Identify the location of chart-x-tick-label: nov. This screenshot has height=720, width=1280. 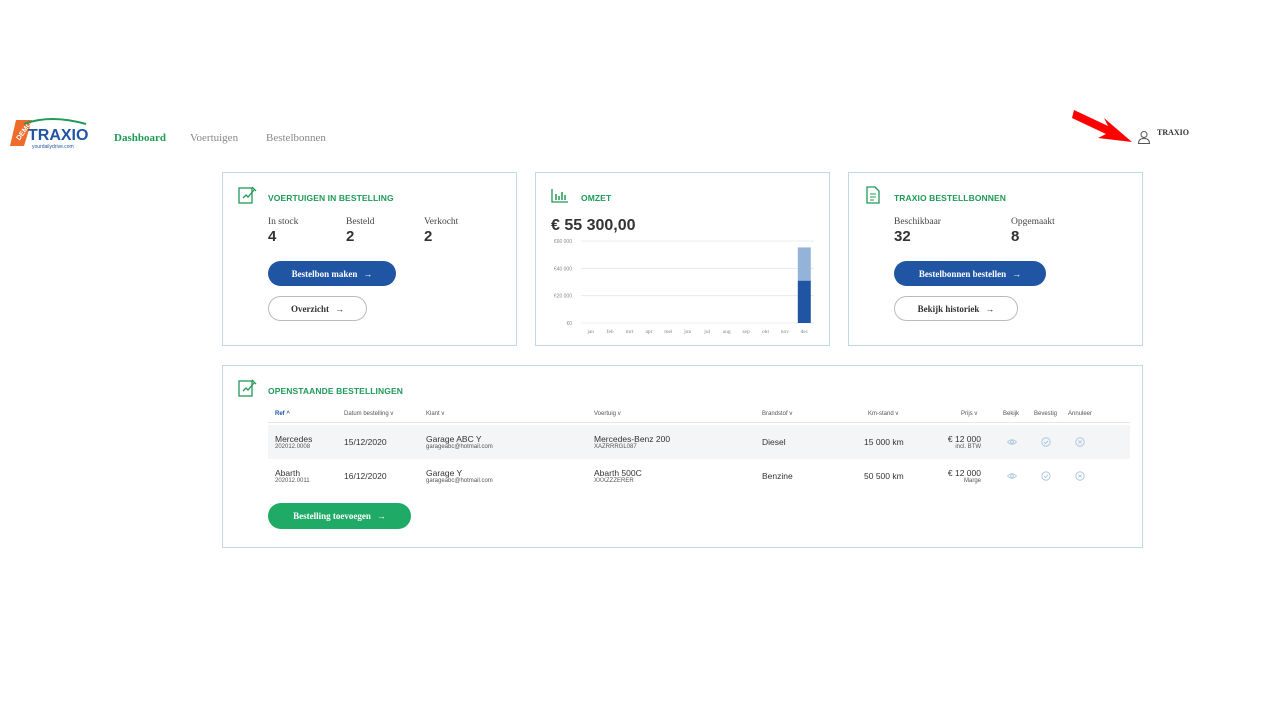
(785, 332).